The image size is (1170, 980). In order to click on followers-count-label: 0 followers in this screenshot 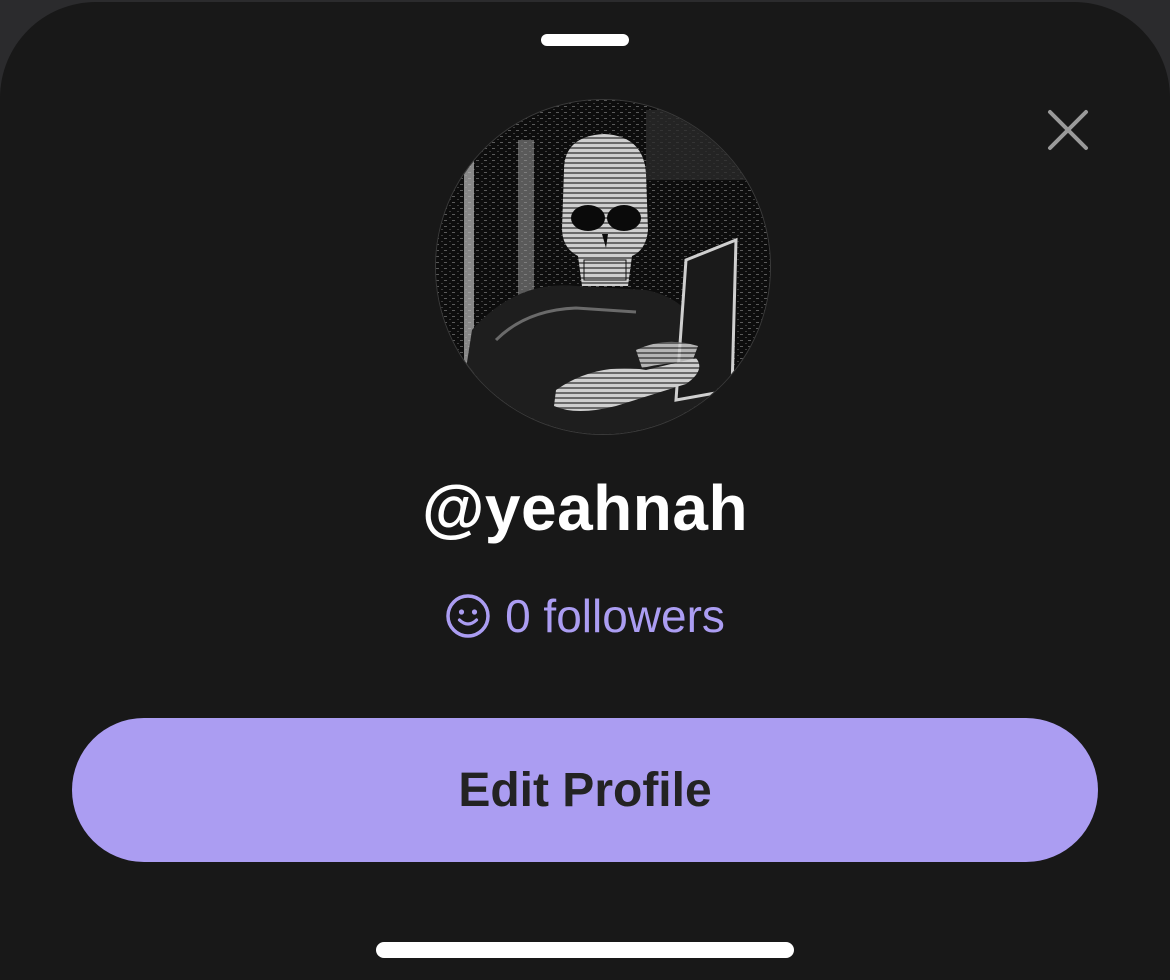, I will do `click(615, 616)`.